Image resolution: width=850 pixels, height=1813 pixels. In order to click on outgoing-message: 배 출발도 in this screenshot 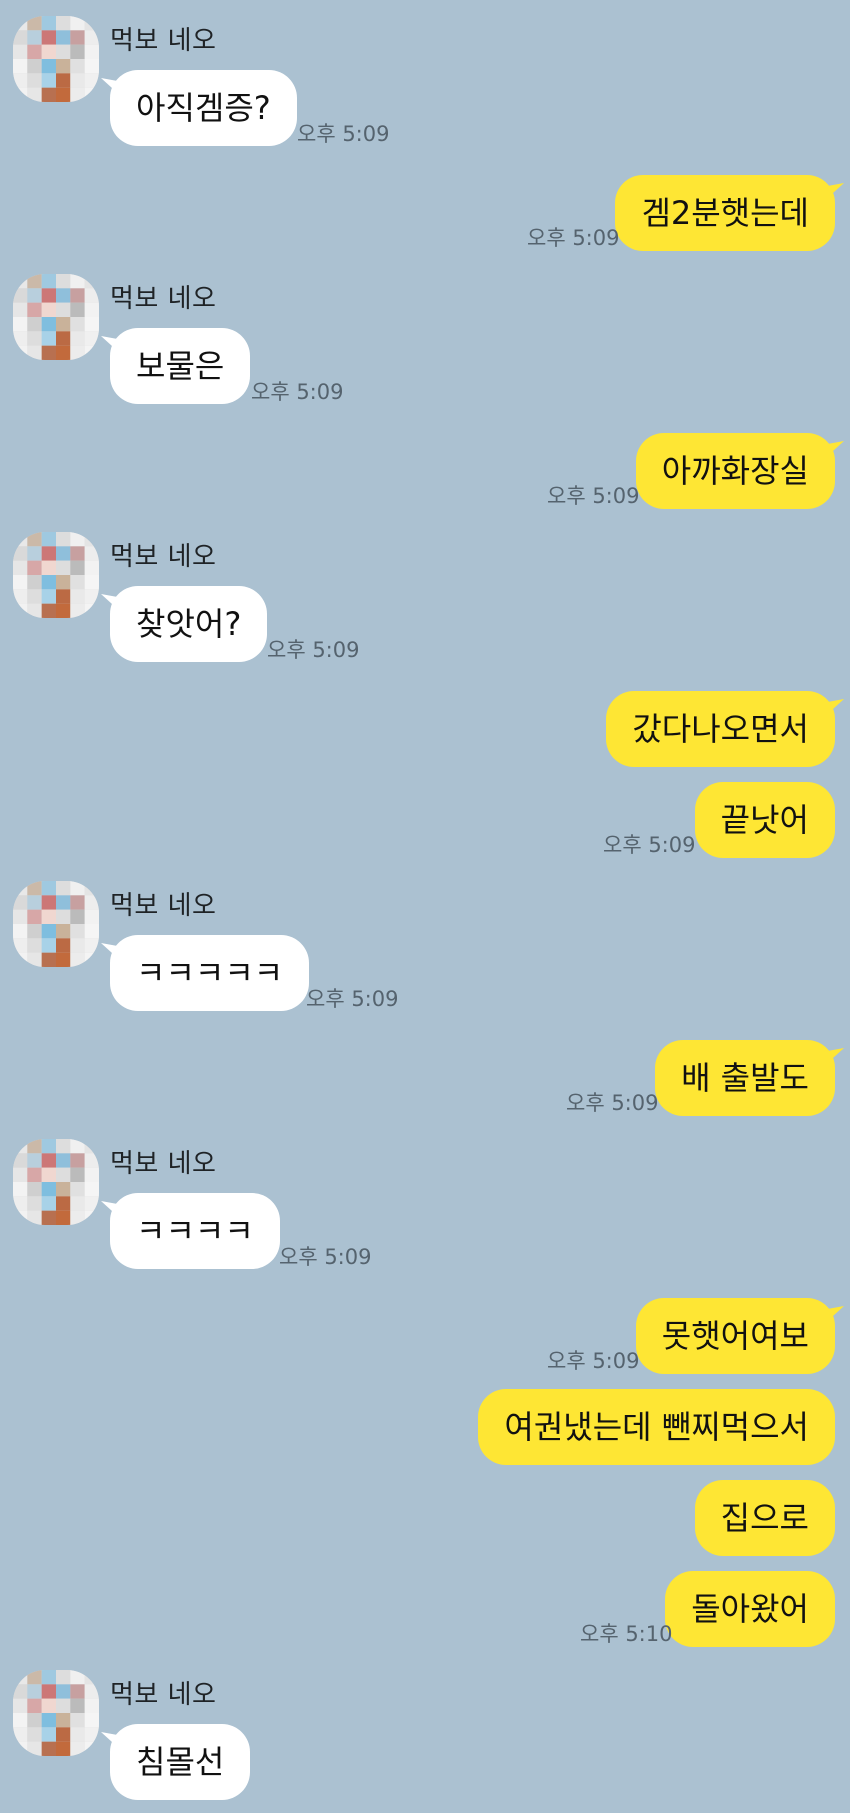, I will do `click(745, 1078)`.